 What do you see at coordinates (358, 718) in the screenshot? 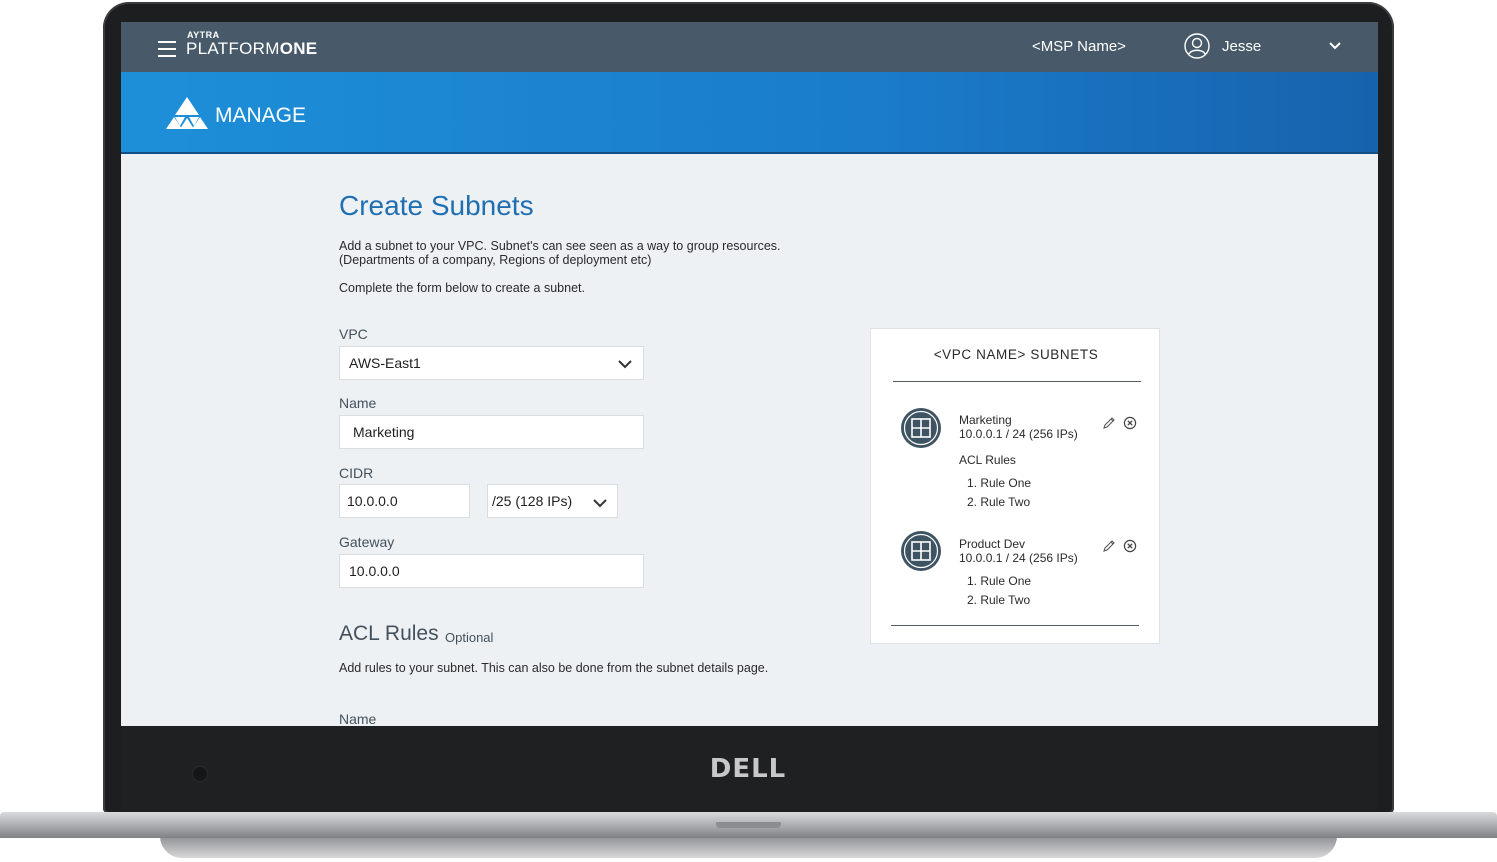
I see `acl-name-label: Name` at bounding box center [358, 718].